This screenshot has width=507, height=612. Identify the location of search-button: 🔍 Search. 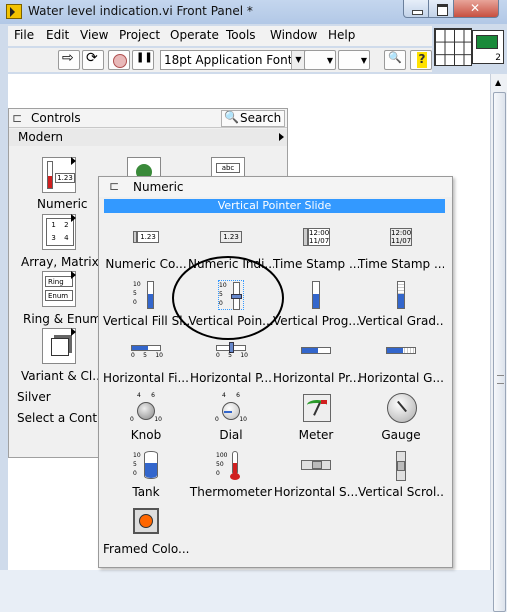
(253, 118).